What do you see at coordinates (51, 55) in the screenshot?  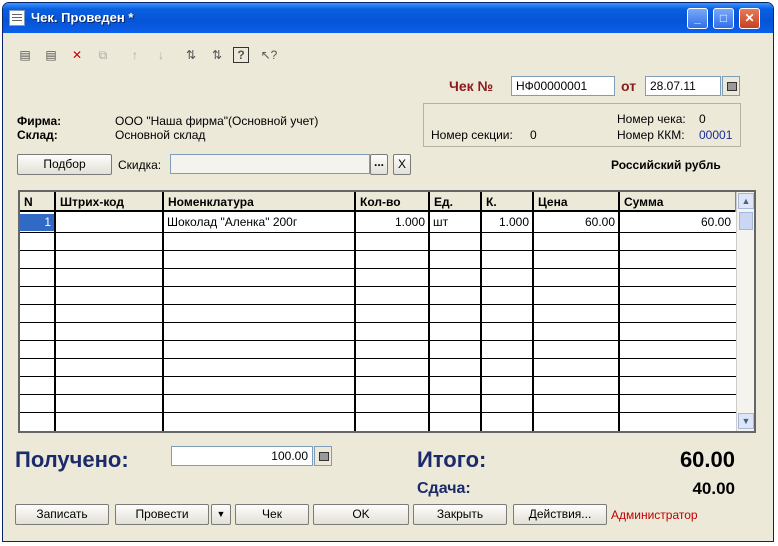 I see `form-edit-icon: ▤` at bounding box center [51, 55].